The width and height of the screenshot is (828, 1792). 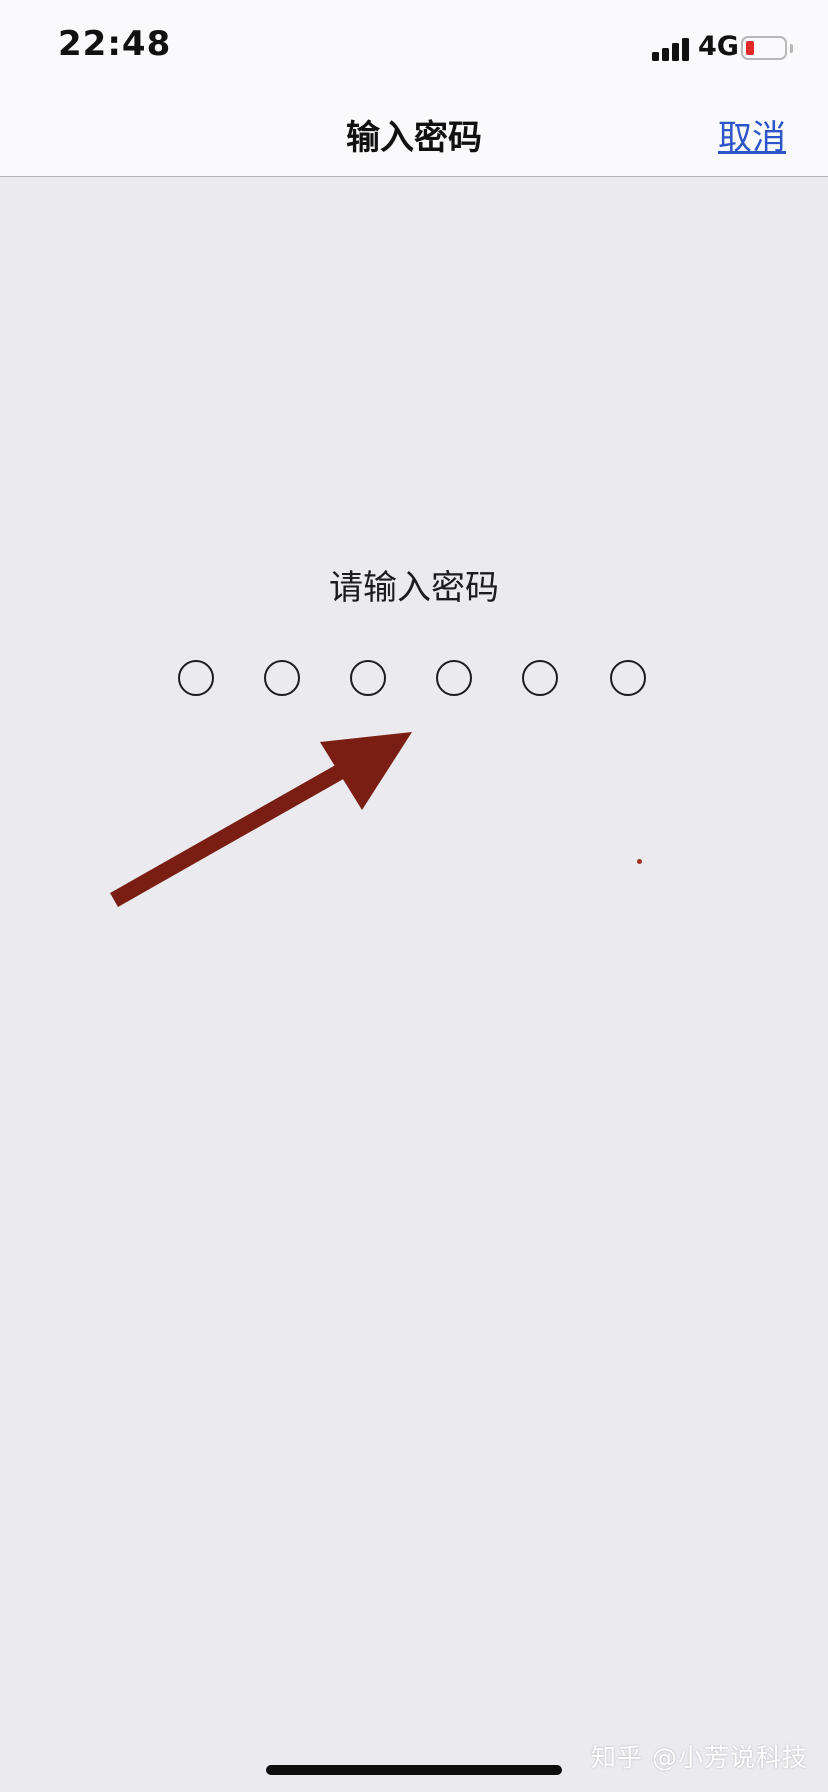 What do you see at coordinates (791, 48) in the screenshot?
I see `battery-cap` at bounding box center [791, 48].